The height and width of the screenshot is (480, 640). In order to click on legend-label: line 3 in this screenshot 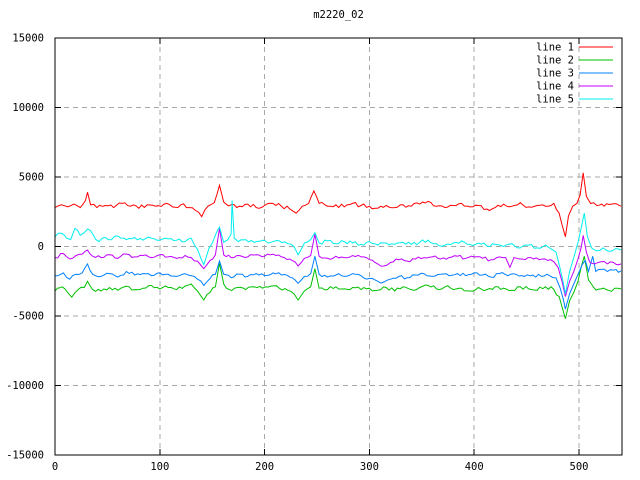, I will do `click(555, 74)`.